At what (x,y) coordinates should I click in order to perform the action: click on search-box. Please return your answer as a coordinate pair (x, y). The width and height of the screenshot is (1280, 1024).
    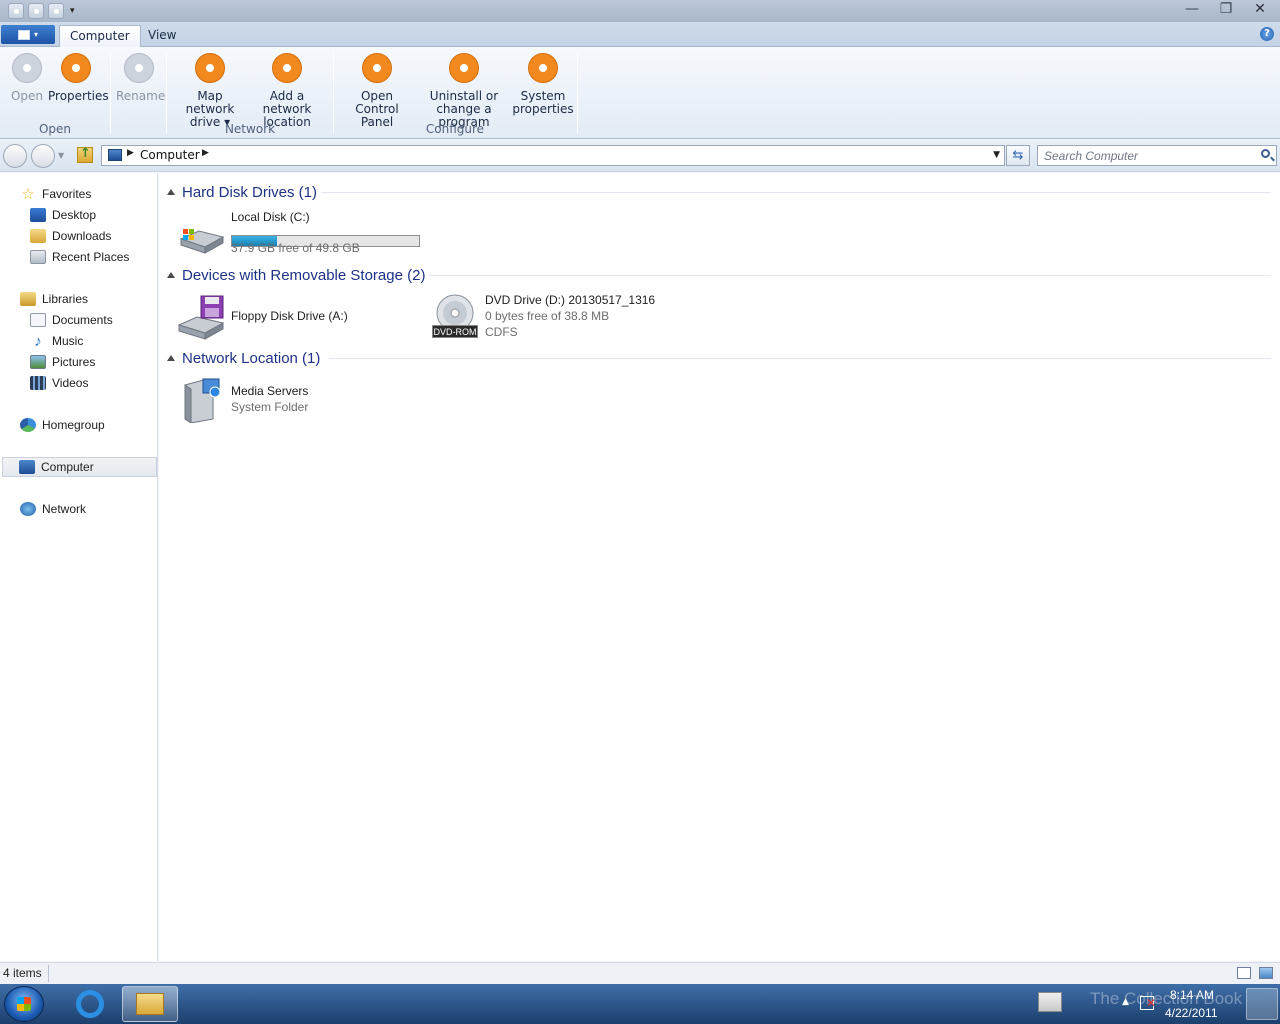
    Looking at the image, I should click on (1157, 155).